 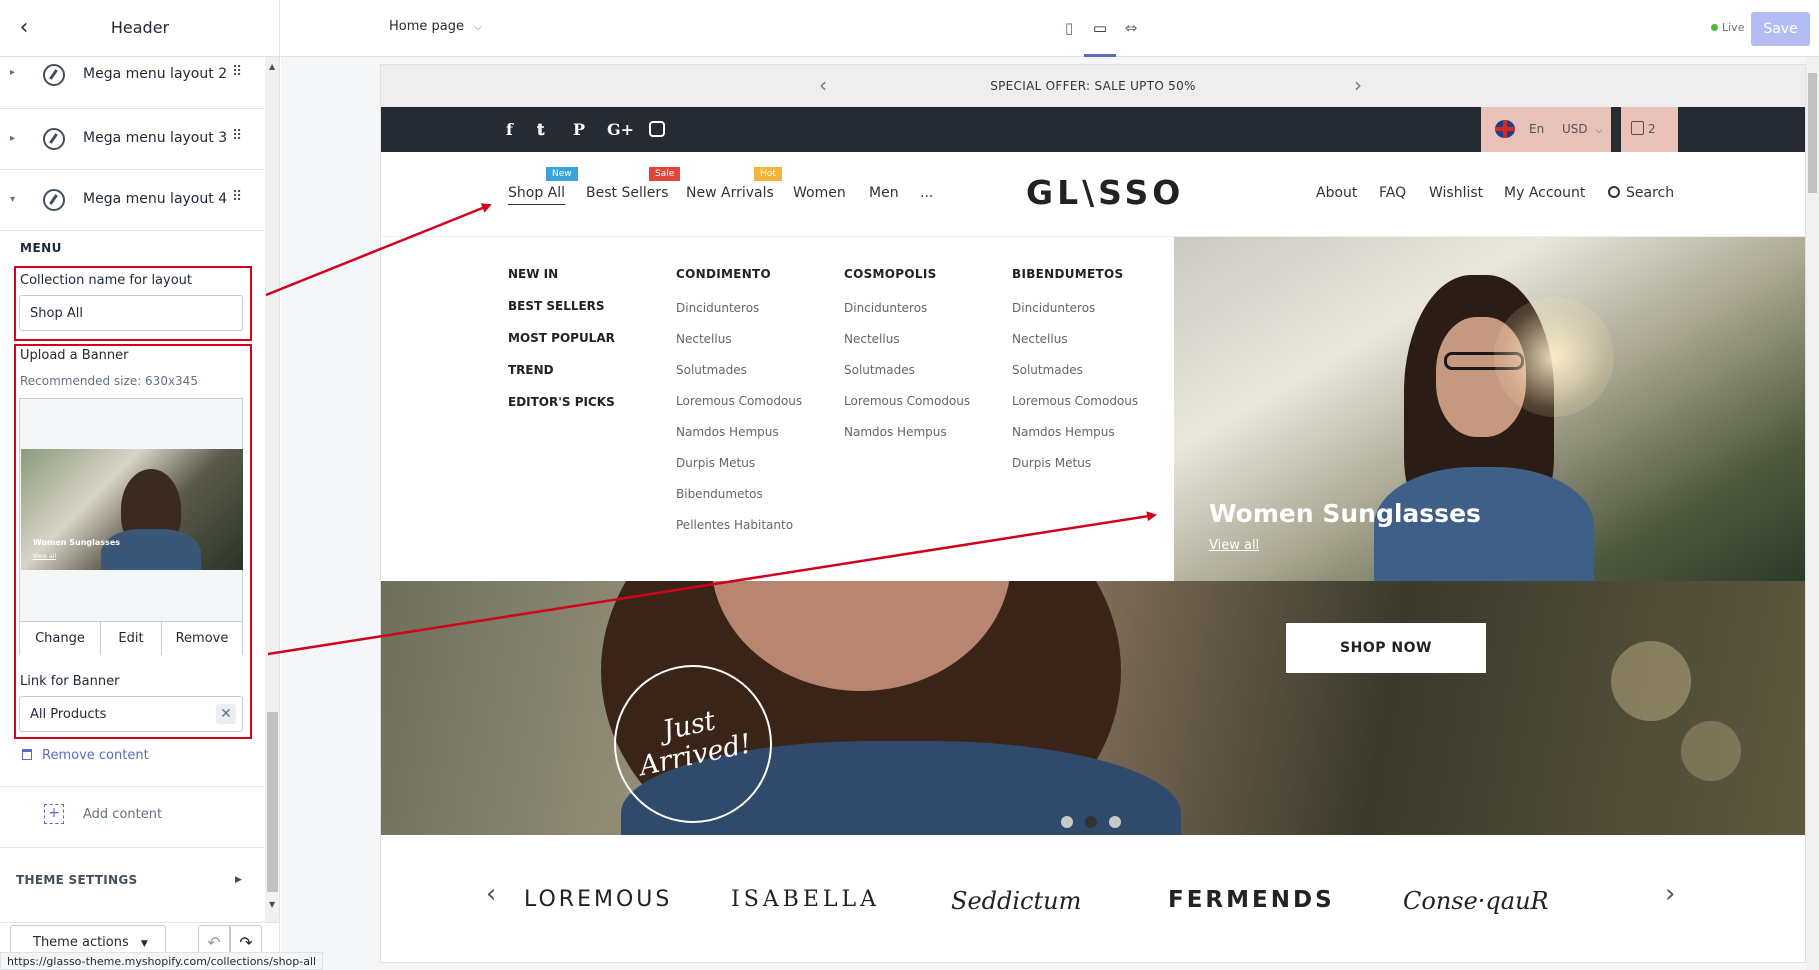 I want to click on mega-link: MOST POPULAR, so click(x=561, y=338).